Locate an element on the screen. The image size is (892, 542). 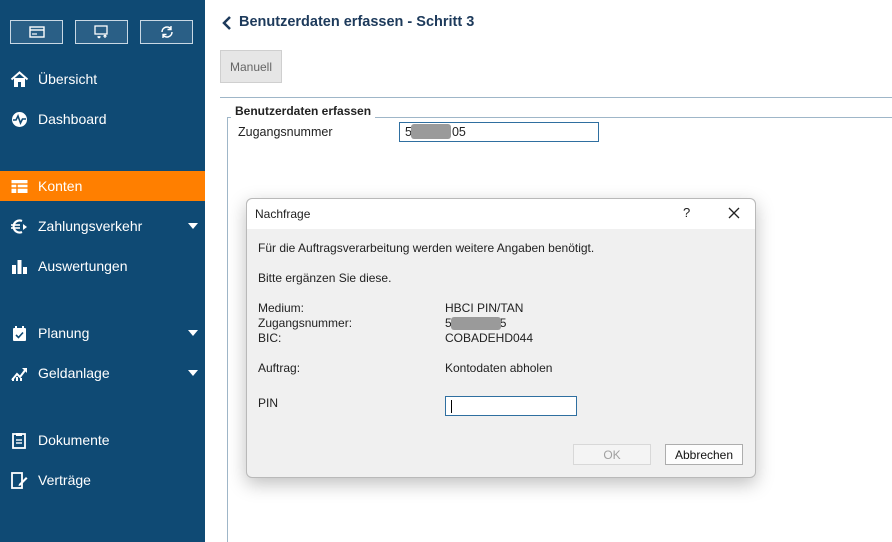
back-arrow-icon is located at coordinates (227, 23).